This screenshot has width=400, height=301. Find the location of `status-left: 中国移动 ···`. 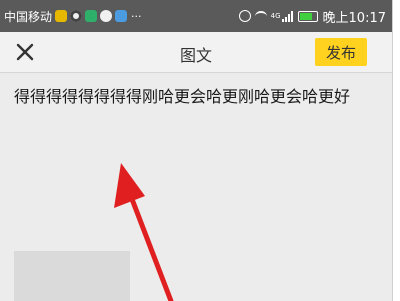

status-left: 中国移动 ··· is located at coordinates (73, 16).